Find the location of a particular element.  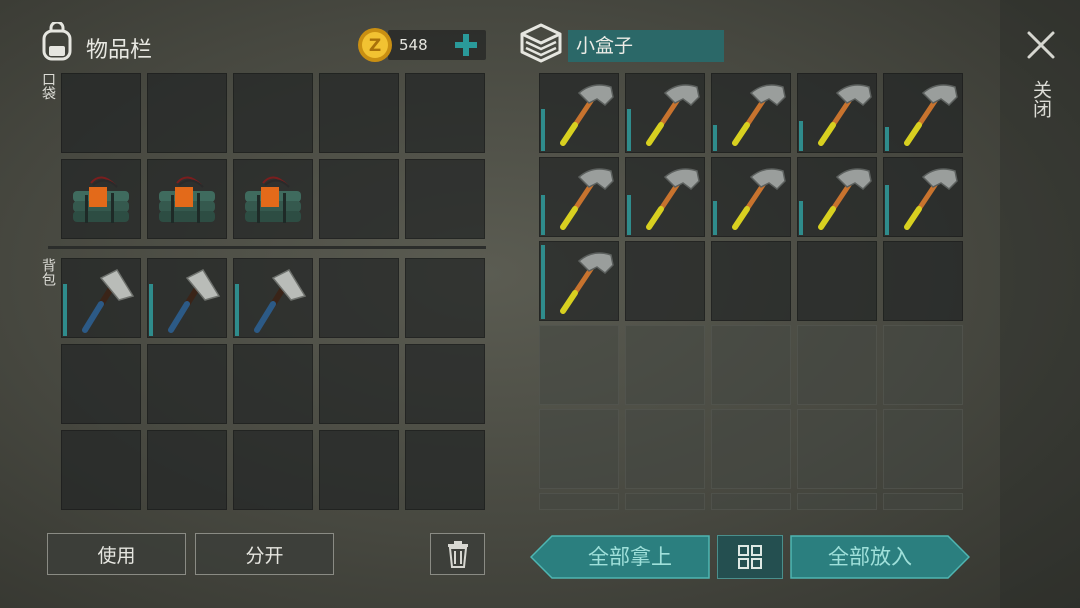

grid-icon is located at coordinates (750, 557).